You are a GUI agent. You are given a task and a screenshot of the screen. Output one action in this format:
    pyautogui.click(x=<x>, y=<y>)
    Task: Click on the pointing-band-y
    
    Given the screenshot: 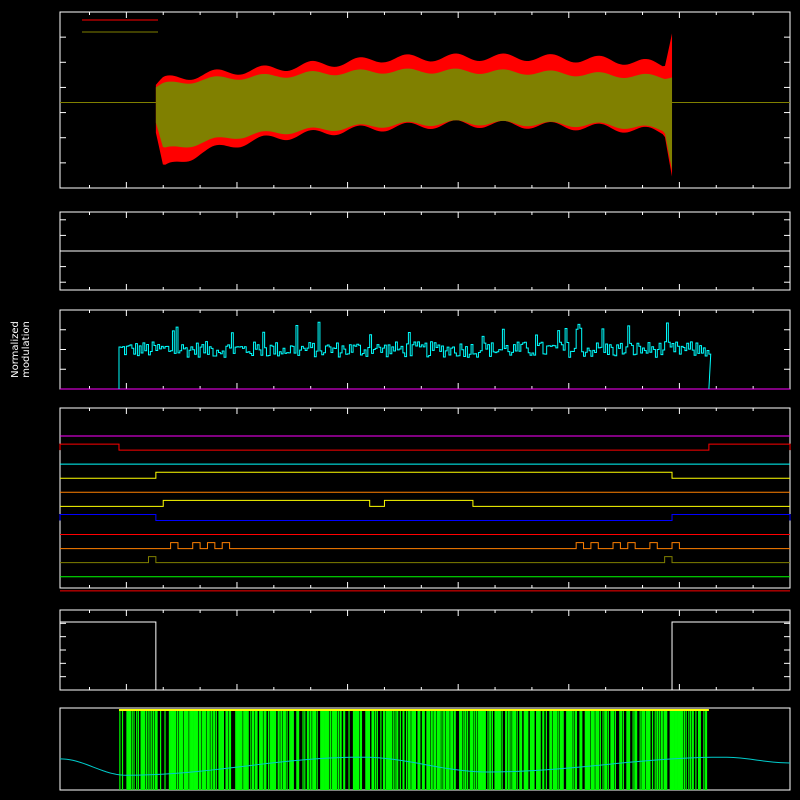 What is the action you would take?
    pyautogui.click(x=414, y=119)
    